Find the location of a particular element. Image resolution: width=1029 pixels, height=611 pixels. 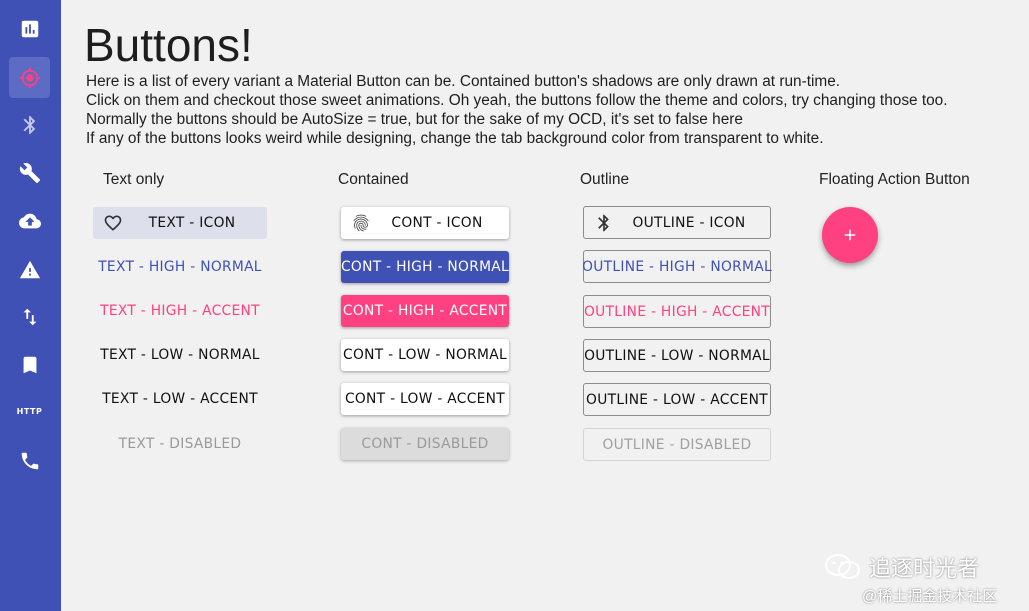

plus-icon is located at coordinates (850, 235).